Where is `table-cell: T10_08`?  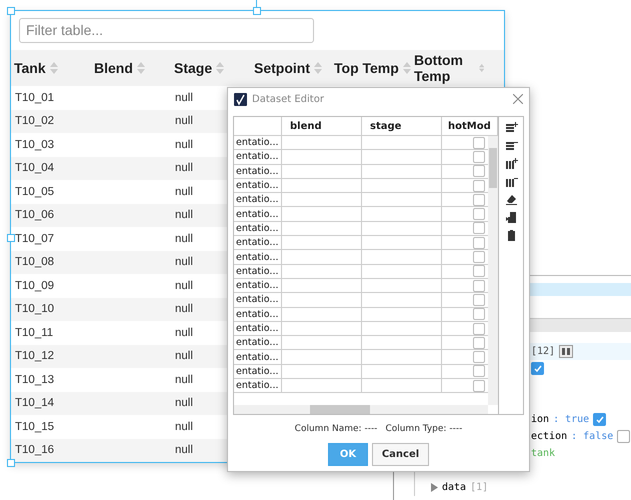 table-cell: T10_08 is located at coordinates (34, 262).